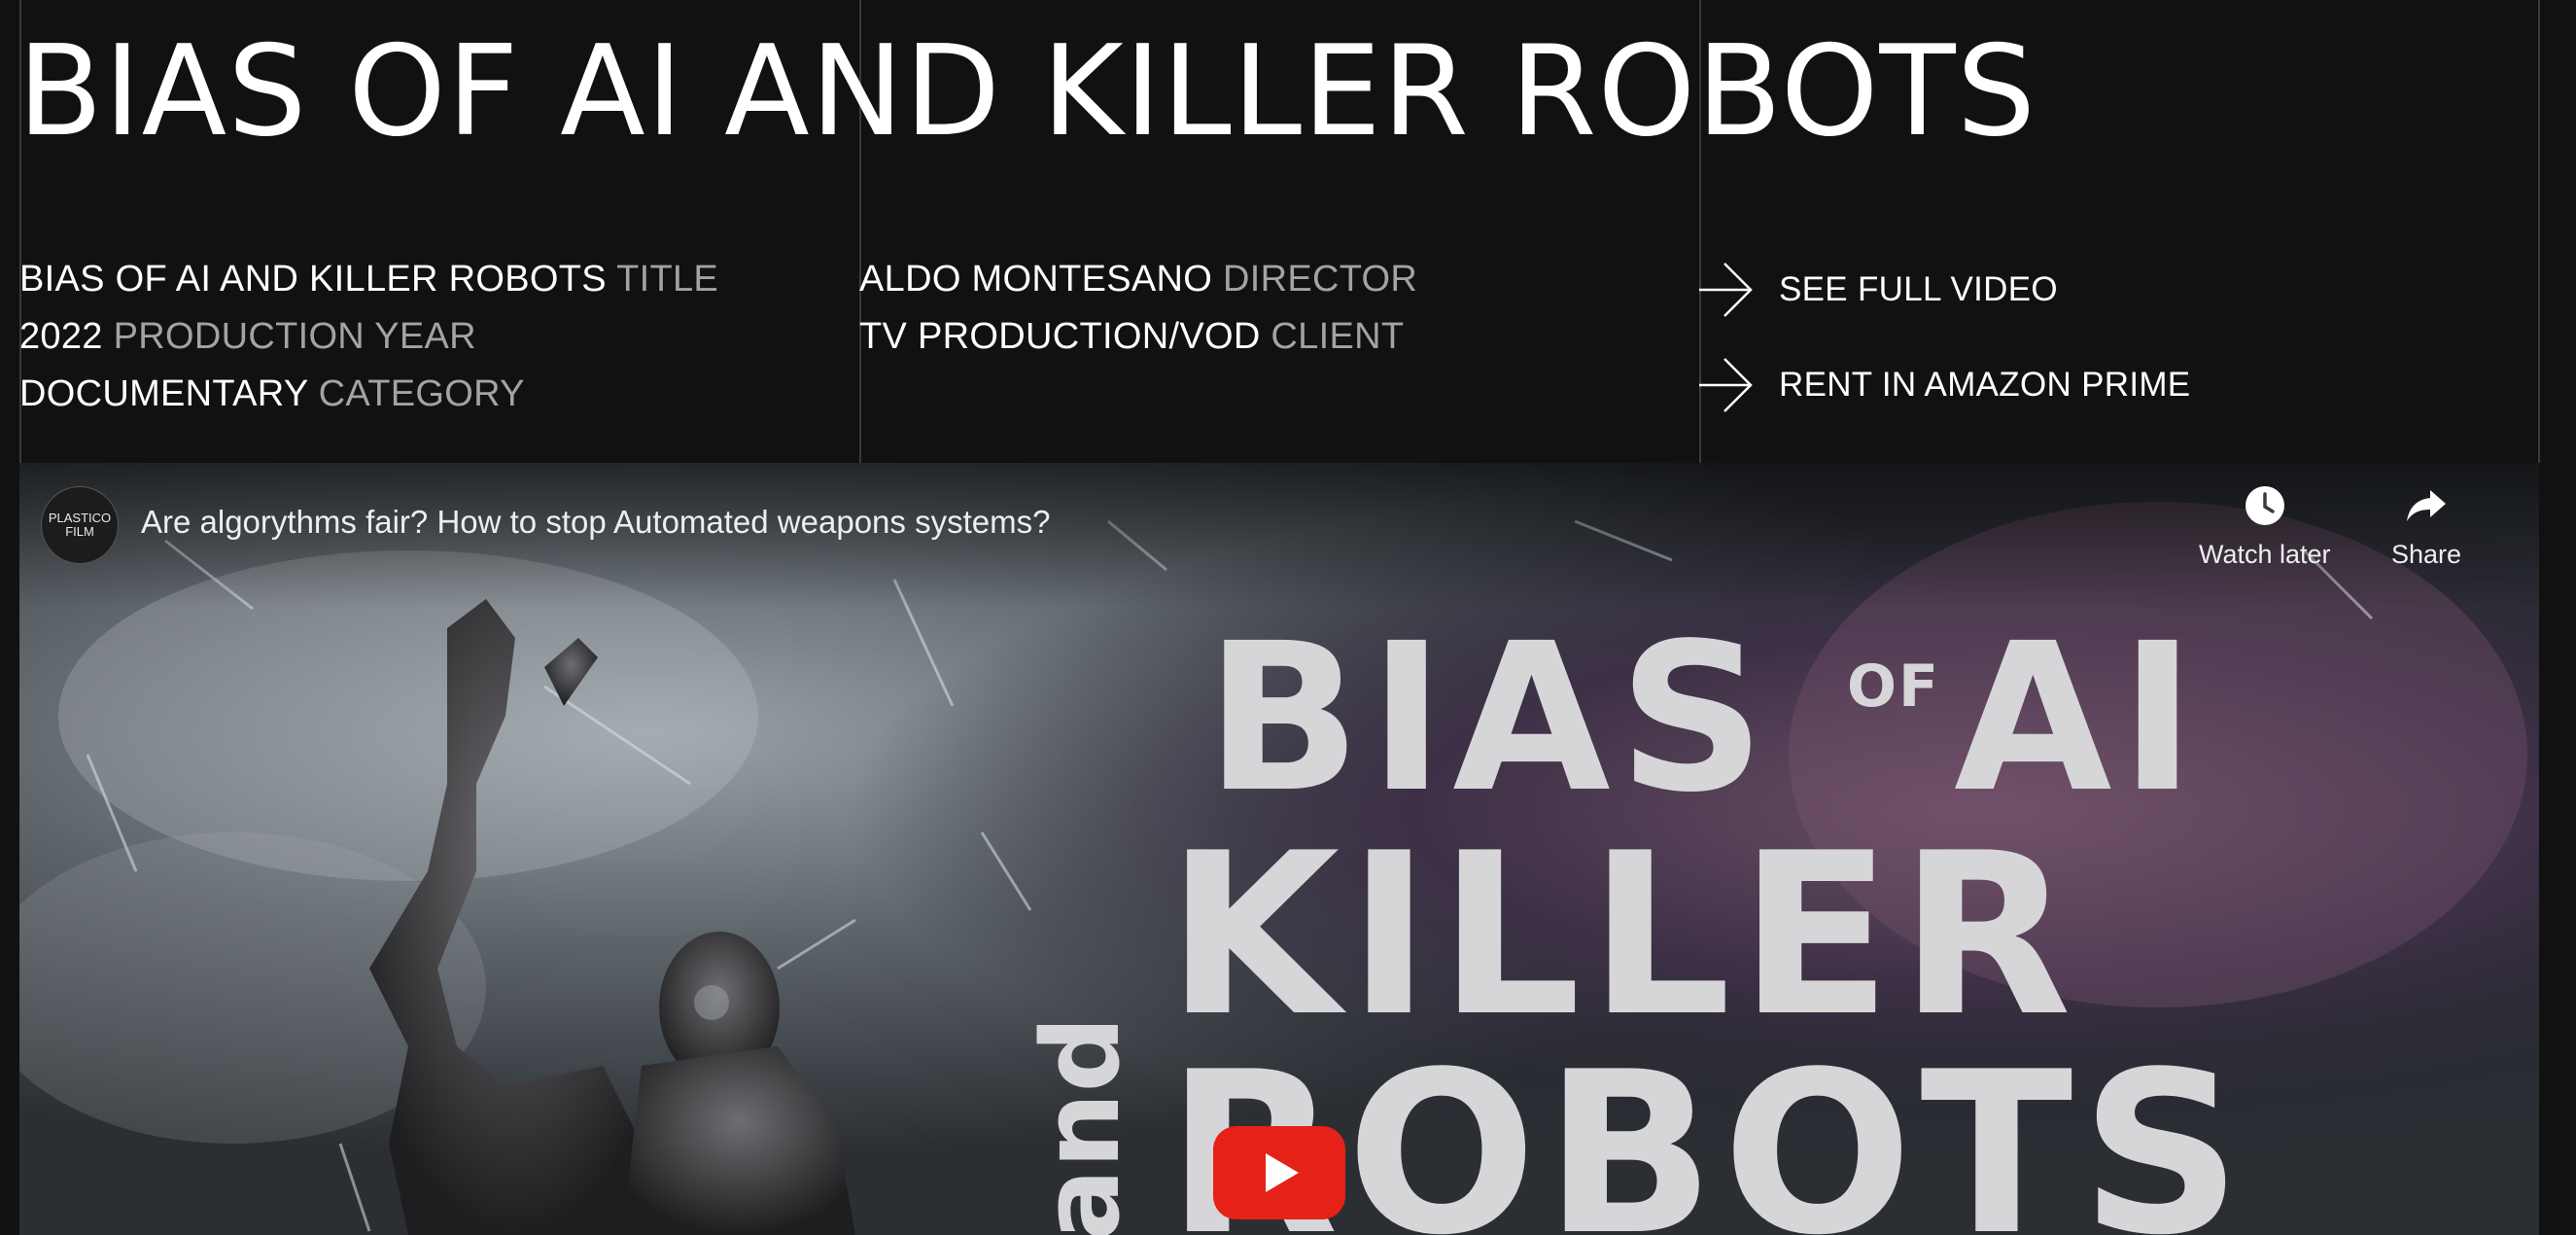  What do you see at coordinates (2079, 718) in the screenshot?
I see `poster-word-ai: AI` at bounding box center [2079, 718].